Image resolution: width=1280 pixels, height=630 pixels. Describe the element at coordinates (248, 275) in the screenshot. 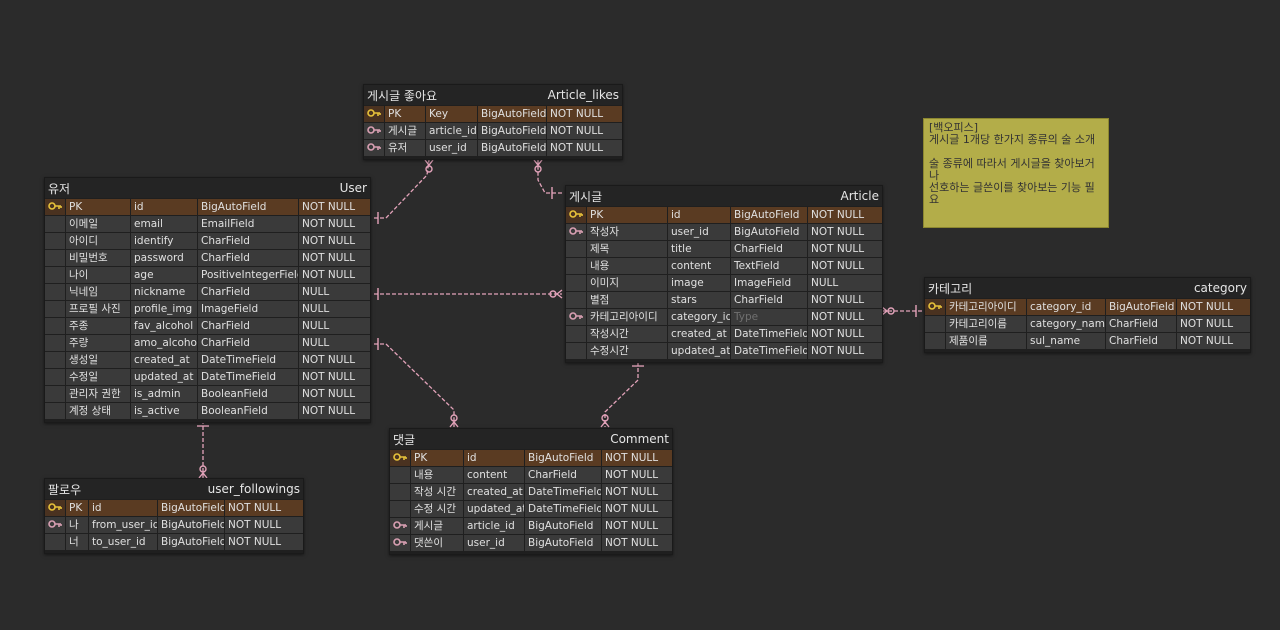

I see `field-type: PositiveIntegerField` at that location.